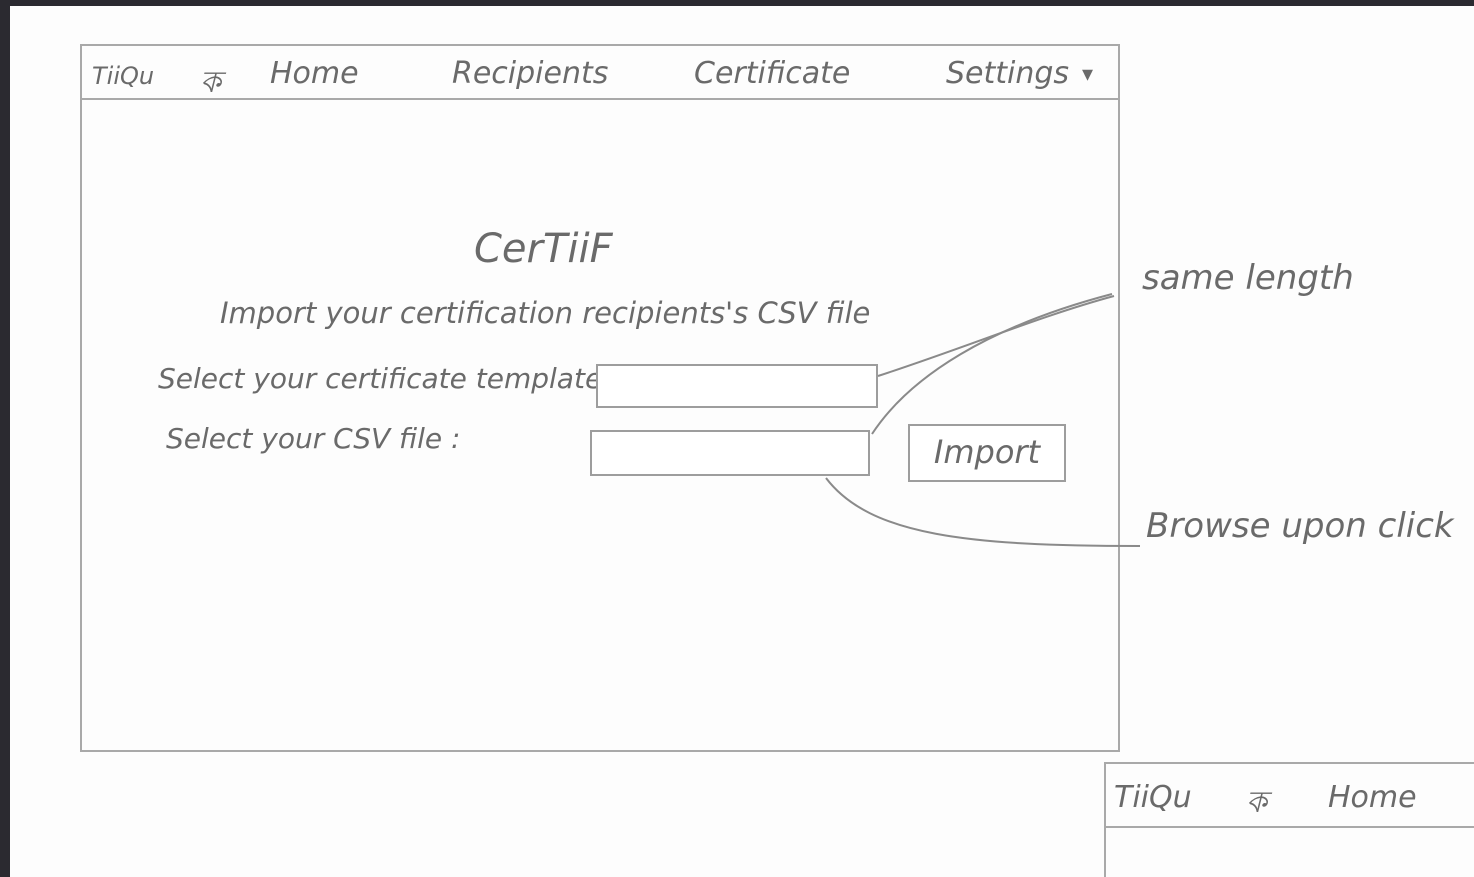 Image resolution: width=1474 pixels, height=877 pixels. Describe the element at coordinates (1248, 278) in the screenshot. I see `annotation-same-length: same length` at that location.